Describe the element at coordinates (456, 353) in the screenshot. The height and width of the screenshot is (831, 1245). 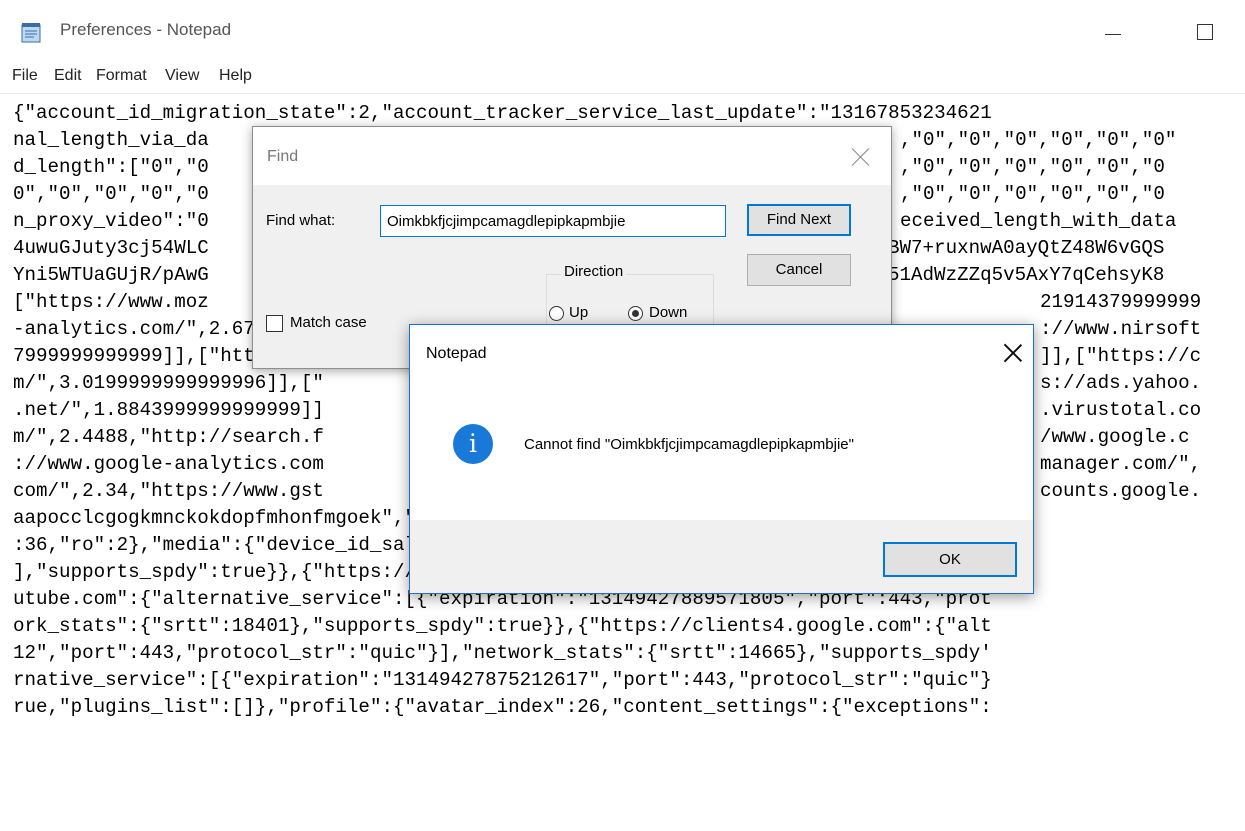
I see `message-dialog-title: Notepad` at that location.